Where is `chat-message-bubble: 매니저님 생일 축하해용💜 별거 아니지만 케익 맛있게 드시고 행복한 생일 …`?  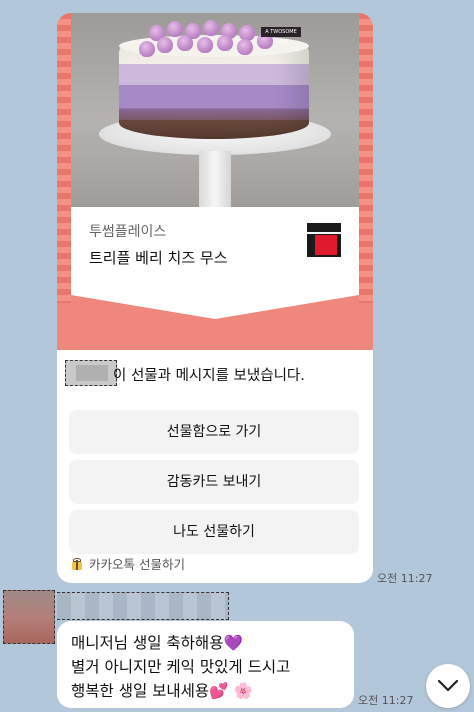 chat-message-bubble: 매니저님 생일 축하해용💜 별거 아니지만 케익 맛있게 드시고 행복한 생일 … is located at coordinates (205, 664).